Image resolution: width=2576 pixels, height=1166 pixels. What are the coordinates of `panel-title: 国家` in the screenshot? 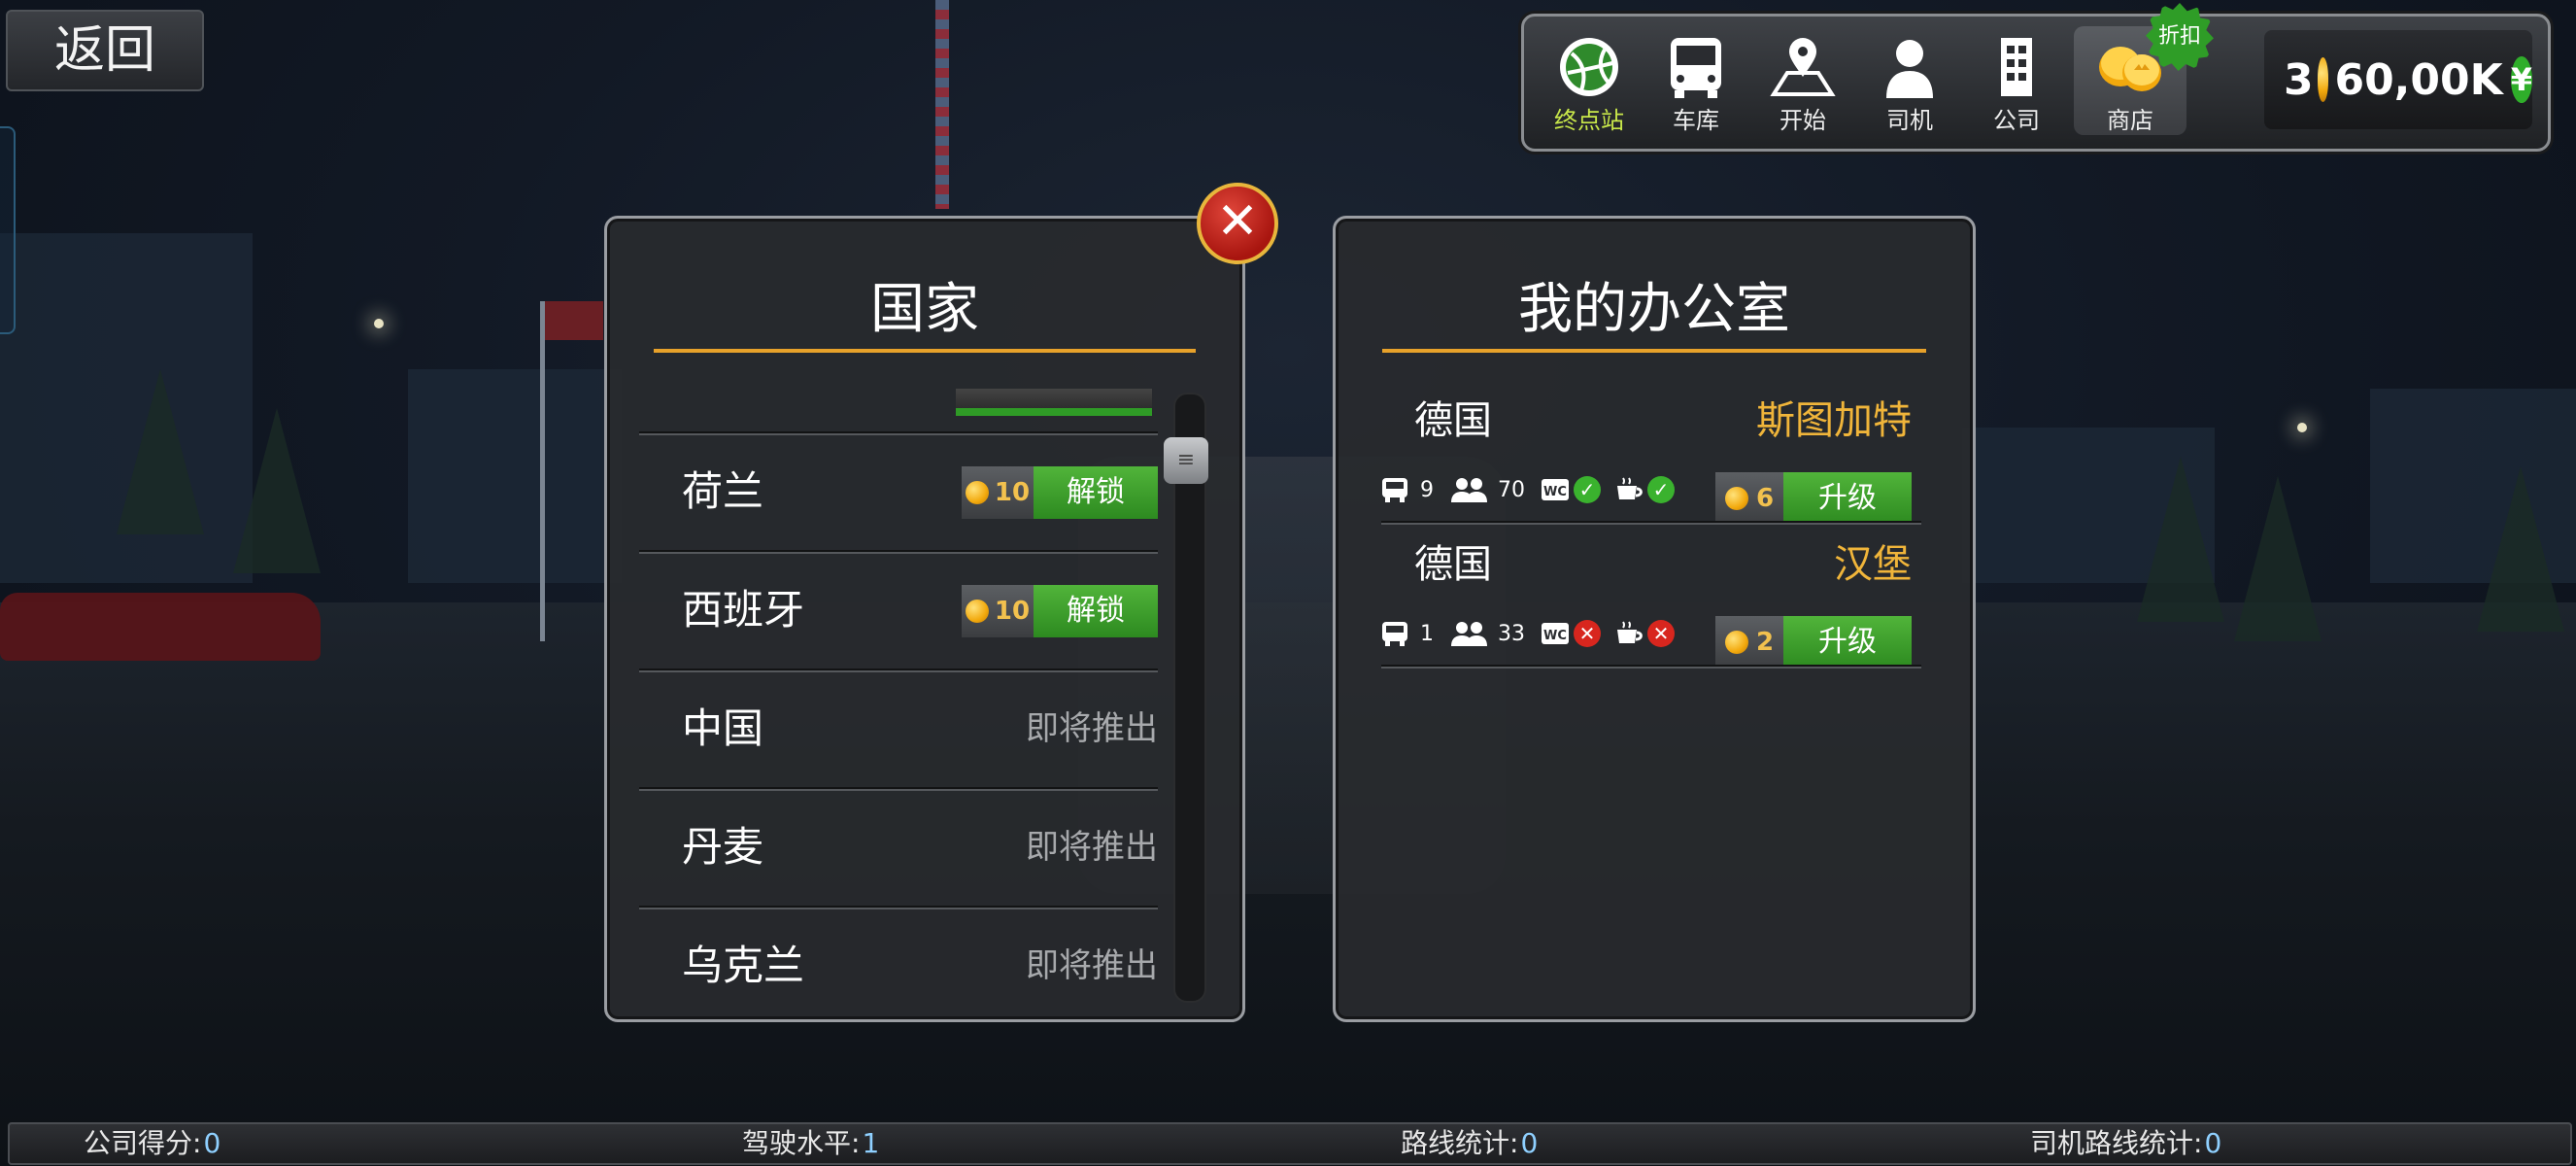 It's located at (924, 309).